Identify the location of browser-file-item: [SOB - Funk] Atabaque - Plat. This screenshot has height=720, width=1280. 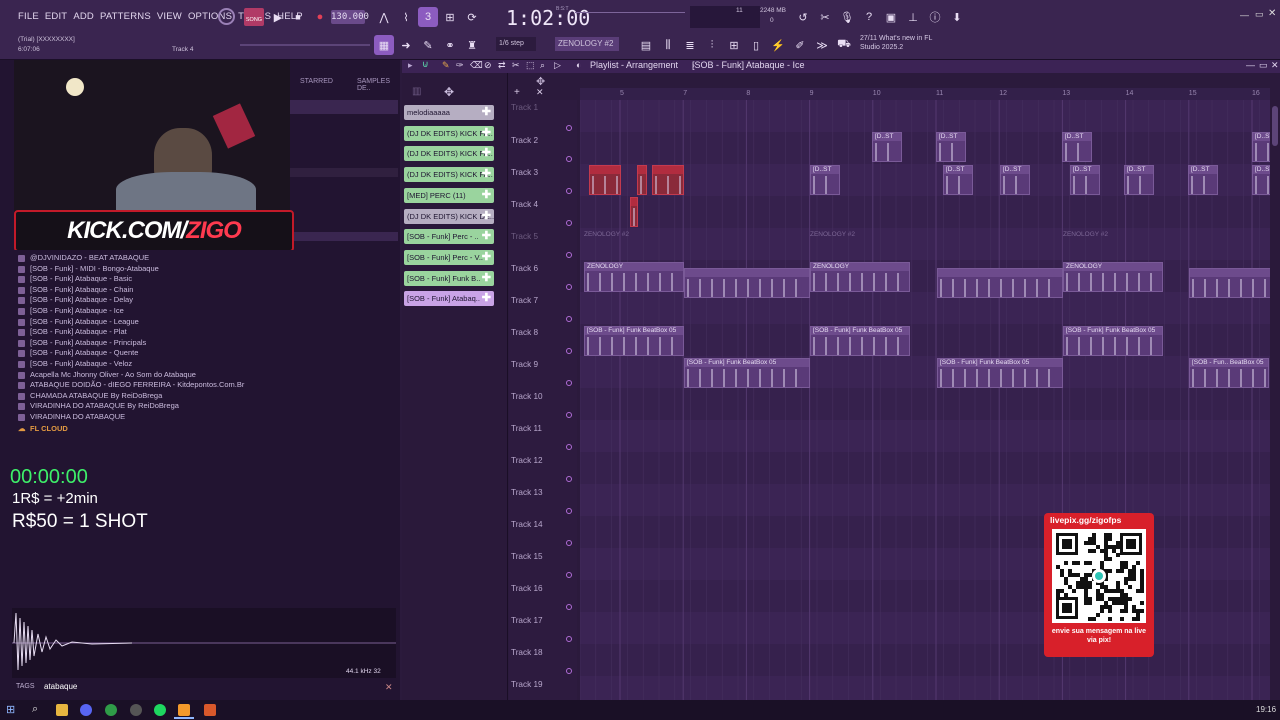
(200, 332).